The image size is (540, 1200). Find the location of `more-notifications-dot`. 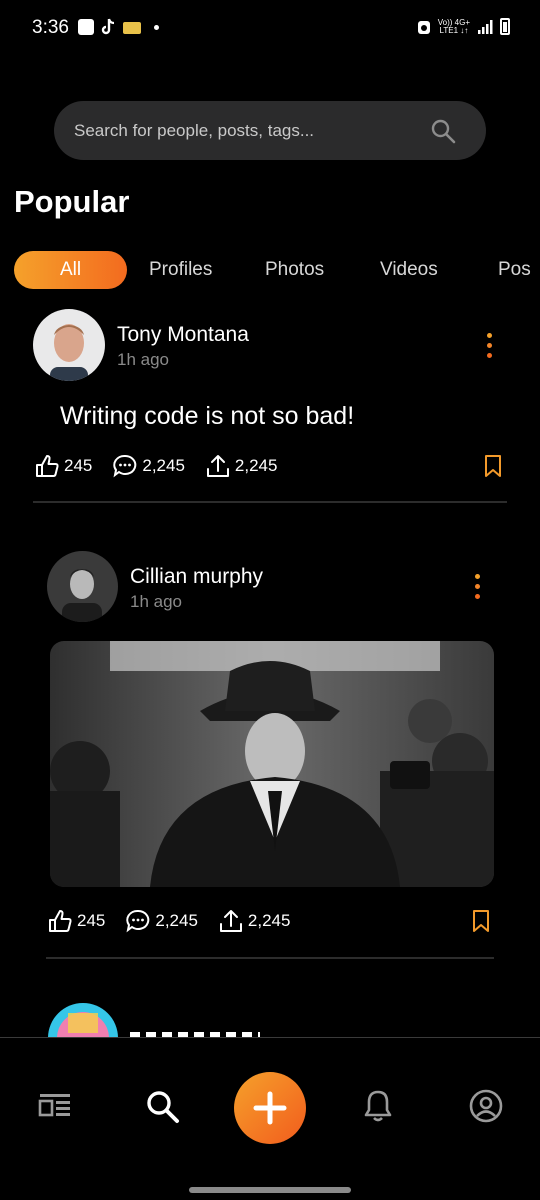

more-notifications-dot is located at coordinates (156, 27).